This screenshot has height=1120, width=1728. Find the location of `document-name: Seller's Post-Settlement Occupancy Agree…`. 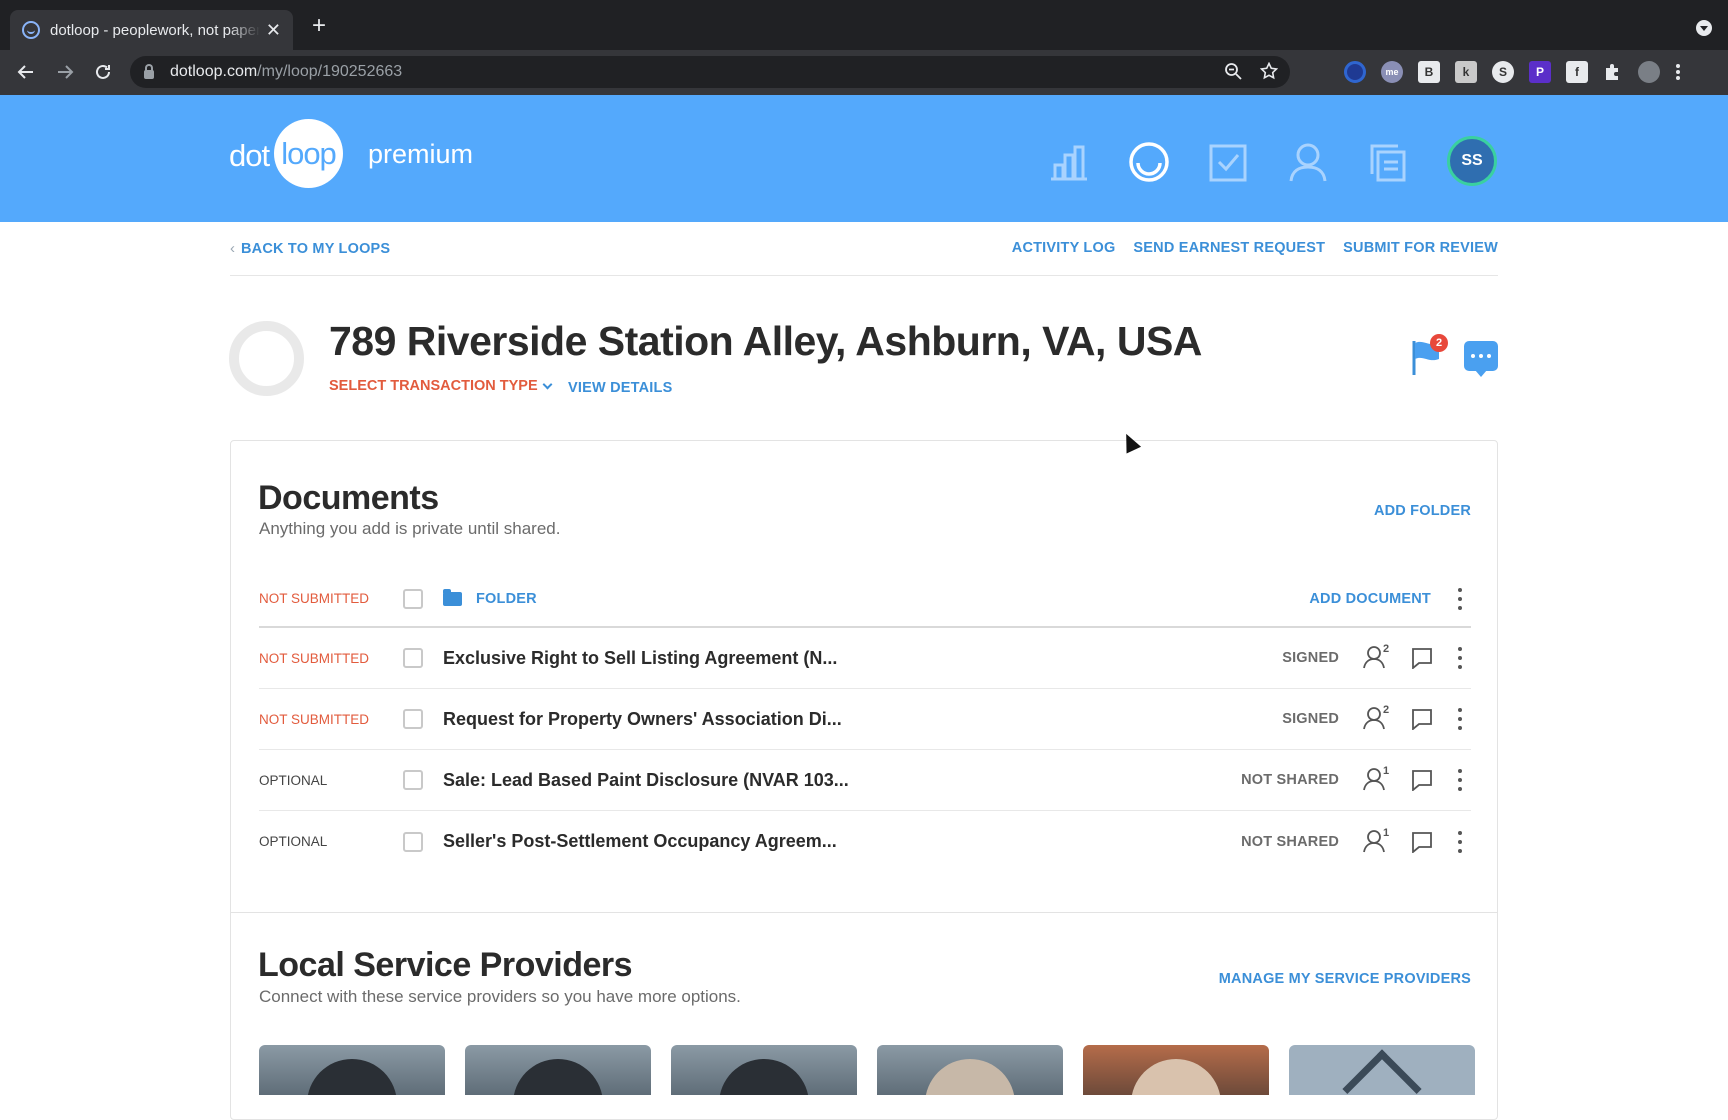

document-name: Seller's Post-Settlement Occupancy Agree… is located at coordinates (640, 841).